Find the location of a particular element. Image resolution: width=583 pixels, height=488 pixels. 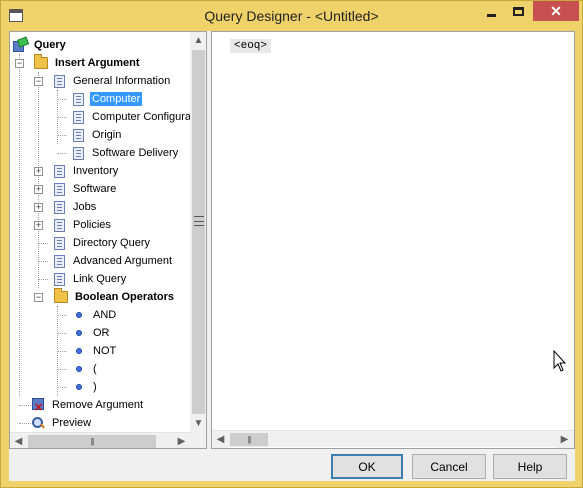

tree-item-advanced-argument: Advanced Argument is located at coordinates (114, 261).